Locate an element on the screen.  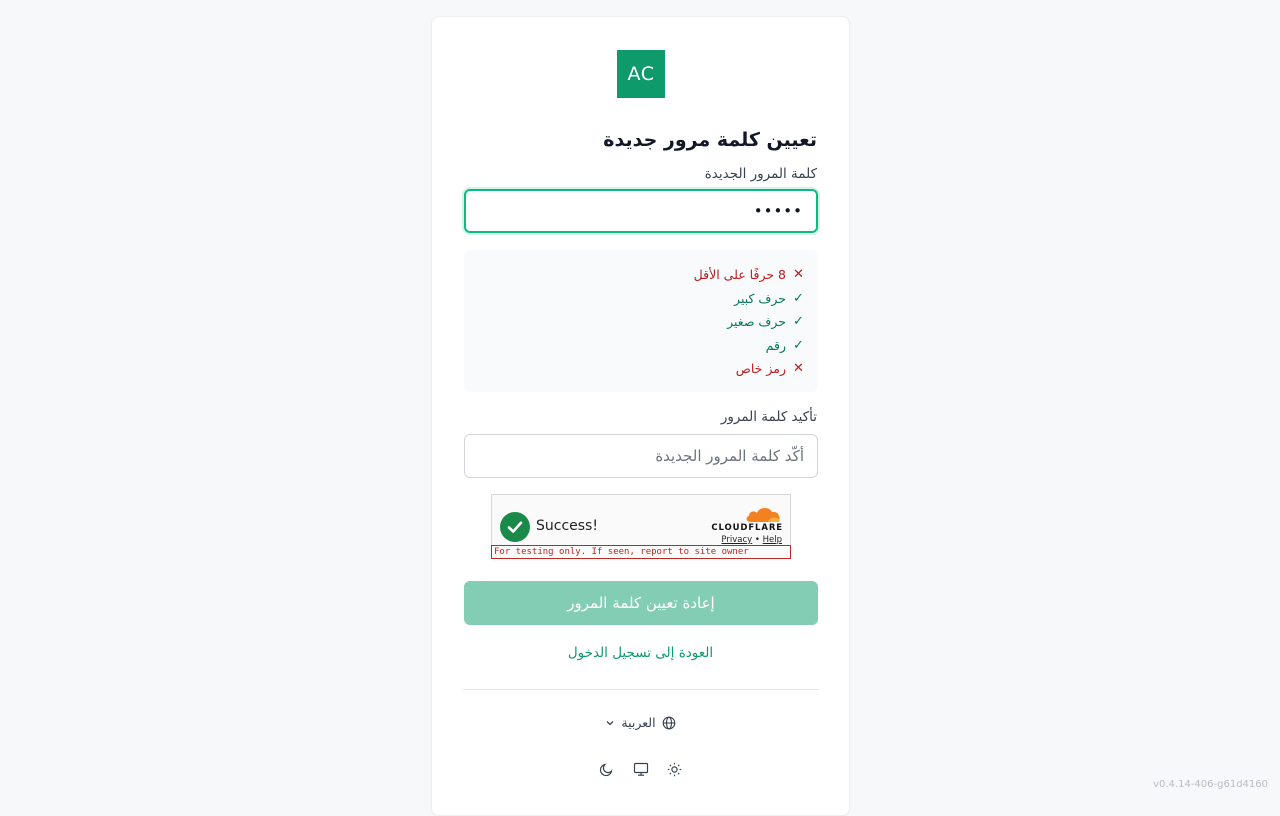
new-password-value: ••••• is located at coordinates (778, 211).